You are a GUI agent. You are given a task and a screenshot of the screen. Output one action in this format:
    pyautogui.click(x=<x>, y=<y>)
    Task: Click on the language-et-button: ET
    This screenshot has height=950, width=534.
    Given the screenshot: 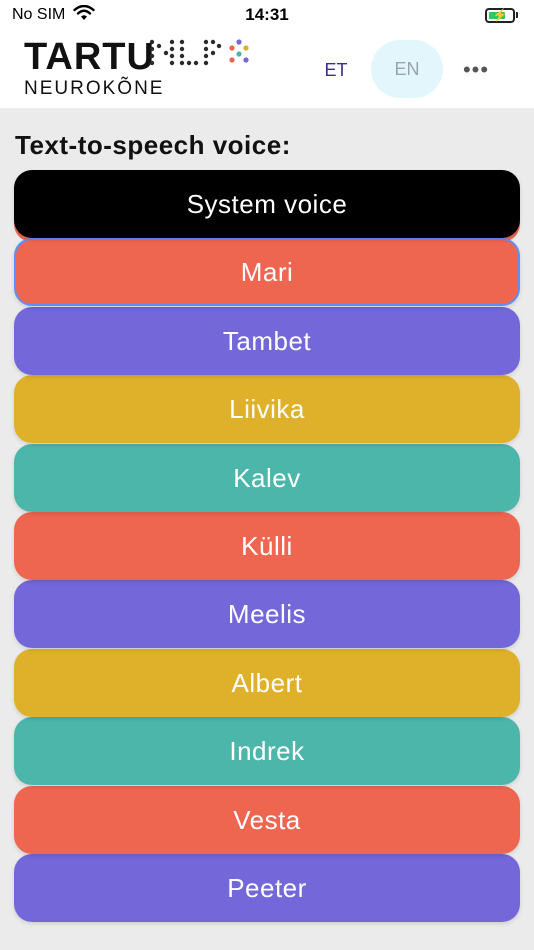 What is the action you would take?
    pyautogui.click(x=336, y=70)
    